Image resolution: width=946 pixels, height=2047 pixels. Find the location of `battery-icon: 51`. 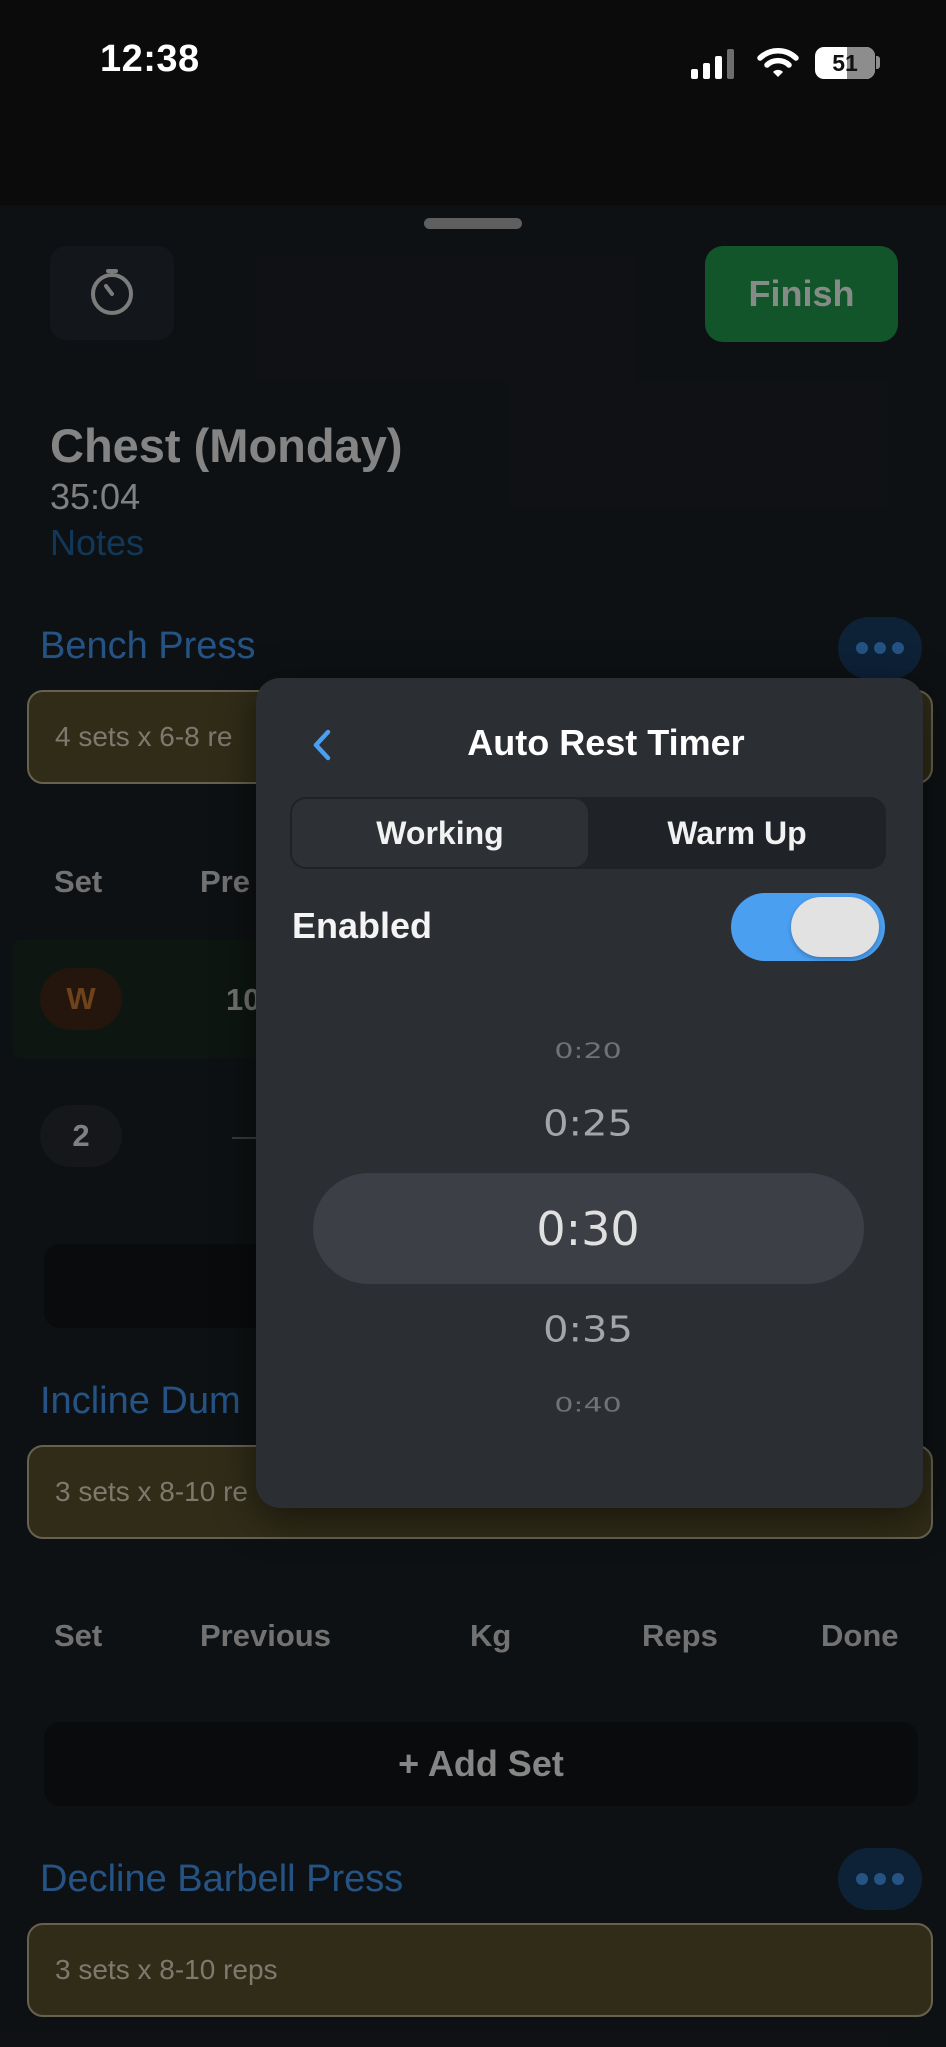

battery-icon: 51 is located at coordinates (845, 63).